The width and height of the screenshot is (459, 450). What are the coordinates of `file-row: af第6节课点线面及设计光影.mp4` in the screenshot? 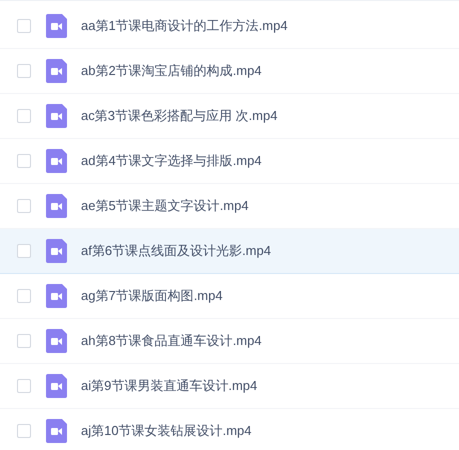 It's located at (229, 251).